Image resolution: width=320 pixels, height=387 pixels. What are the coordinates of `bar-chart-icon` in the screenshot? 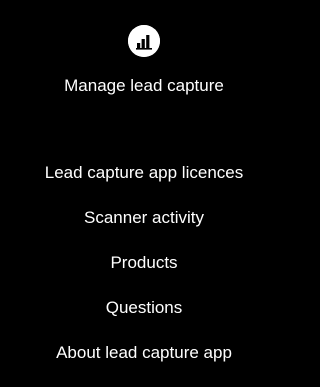 It's located at (144, 41).